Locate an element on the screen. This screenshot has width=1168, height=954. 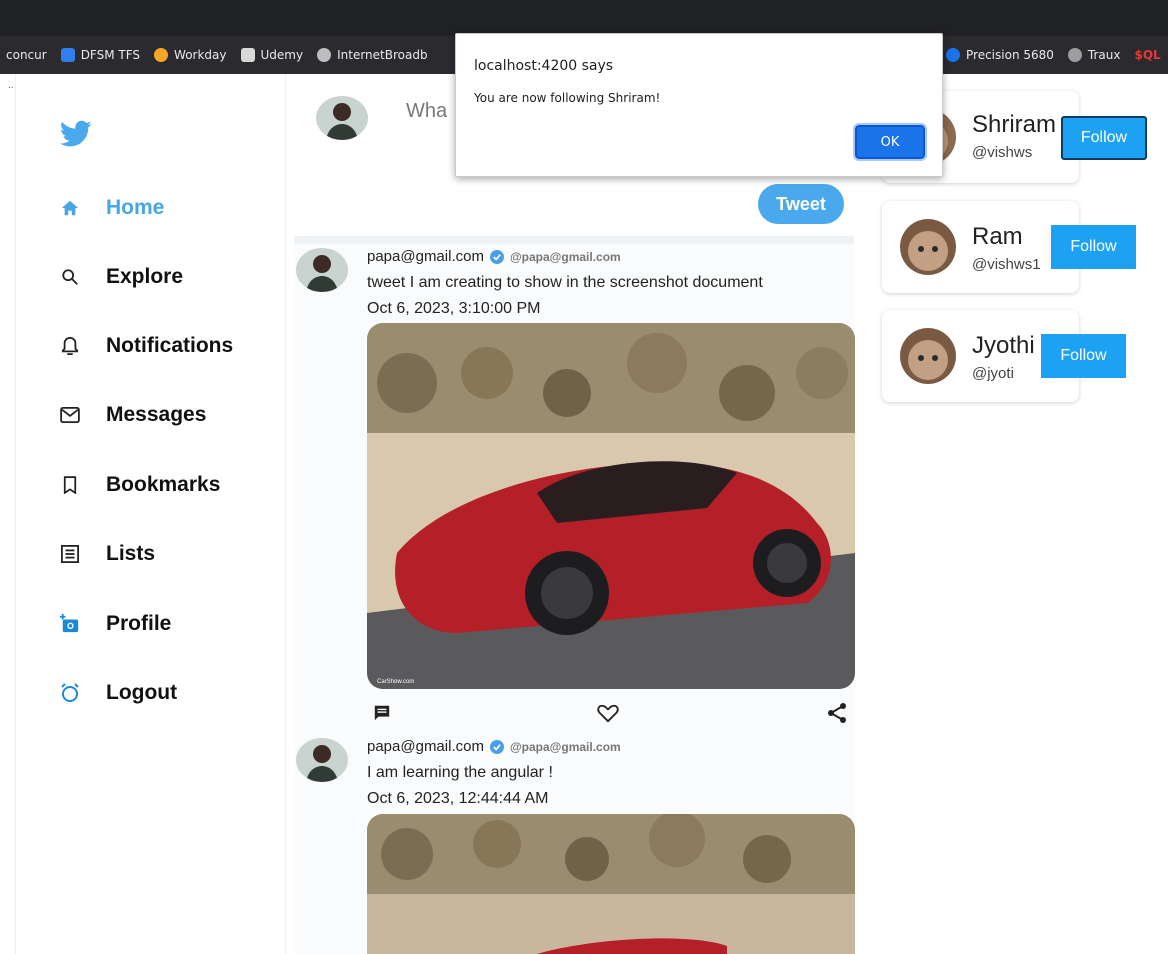
suggestion-handle: @vishws1 is located at coordinates (1006, 264).